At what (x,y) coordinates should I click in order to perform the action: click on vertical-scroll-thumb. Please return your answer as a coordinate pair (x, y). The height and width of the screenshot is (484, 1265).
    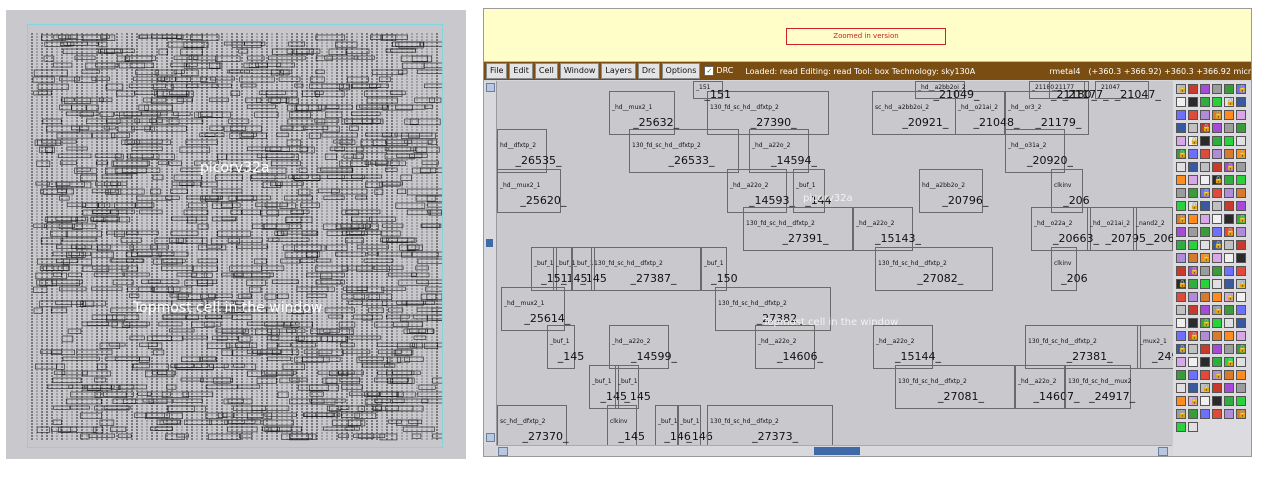
    Looking at the image, I should click on (489, 243).